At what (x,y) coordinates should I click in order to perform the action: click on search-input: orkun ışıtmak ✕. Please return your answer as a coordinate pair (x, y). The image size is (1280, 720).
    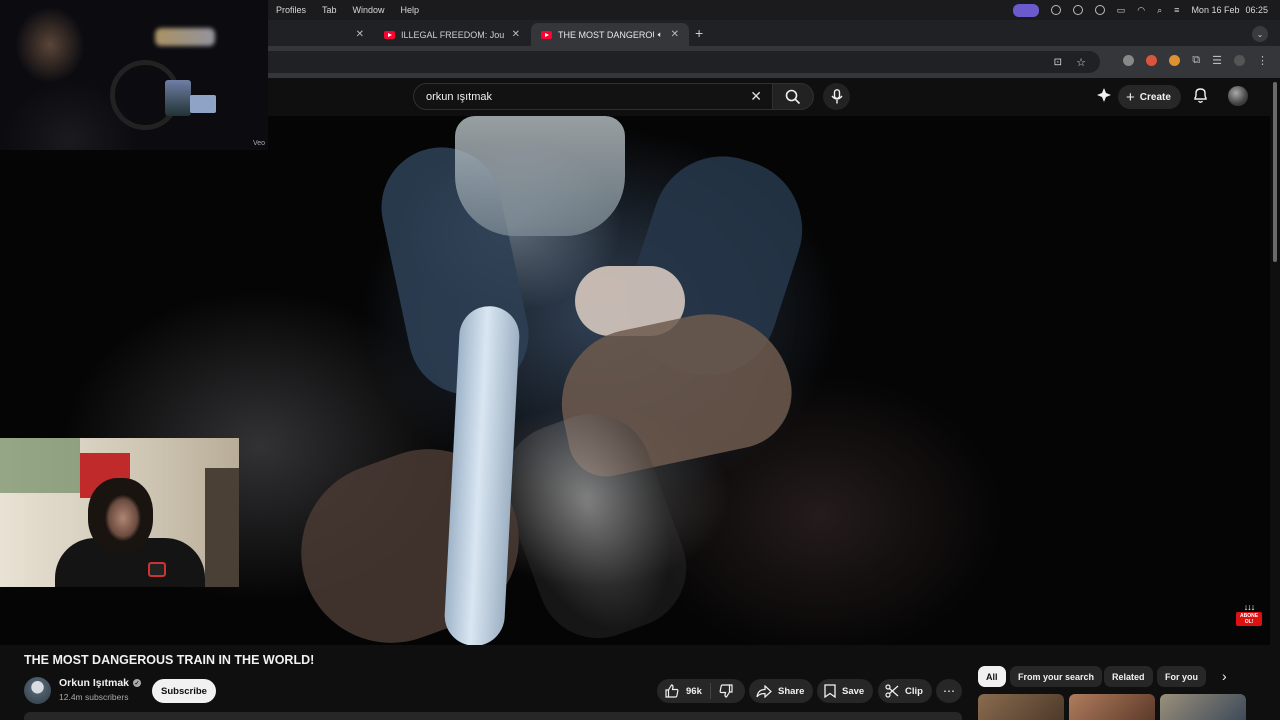
    Looking at the image, I should click on (593, 96).